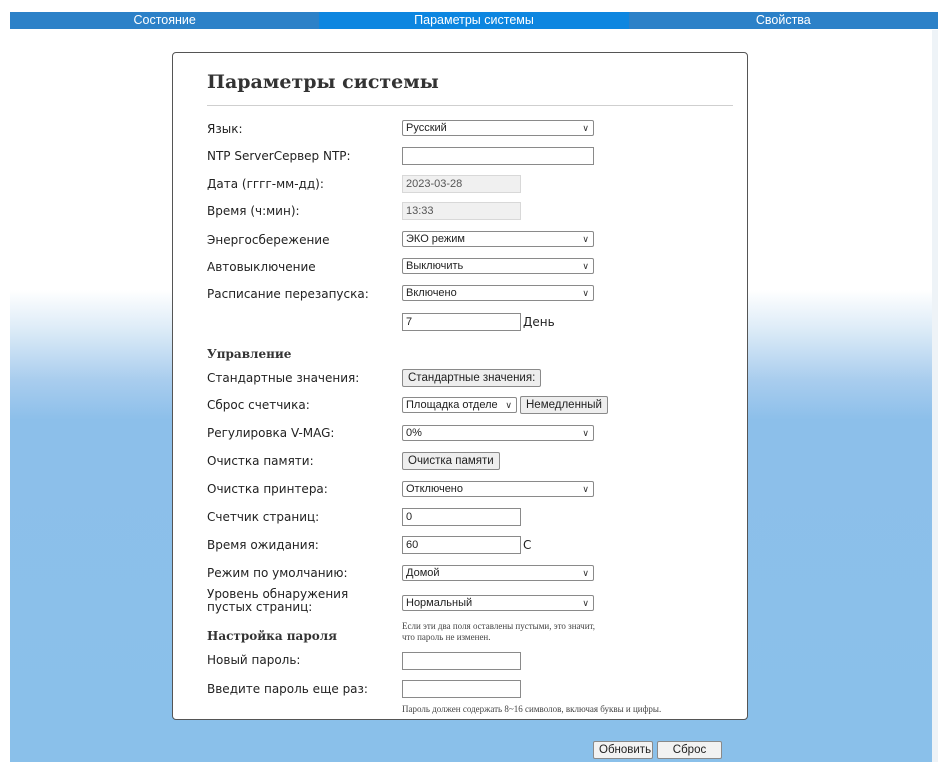 The image size is (942, 762). Describe the element at coordinates (527, 545) in the screenshot. I see `timeout-unit: С` at that location.